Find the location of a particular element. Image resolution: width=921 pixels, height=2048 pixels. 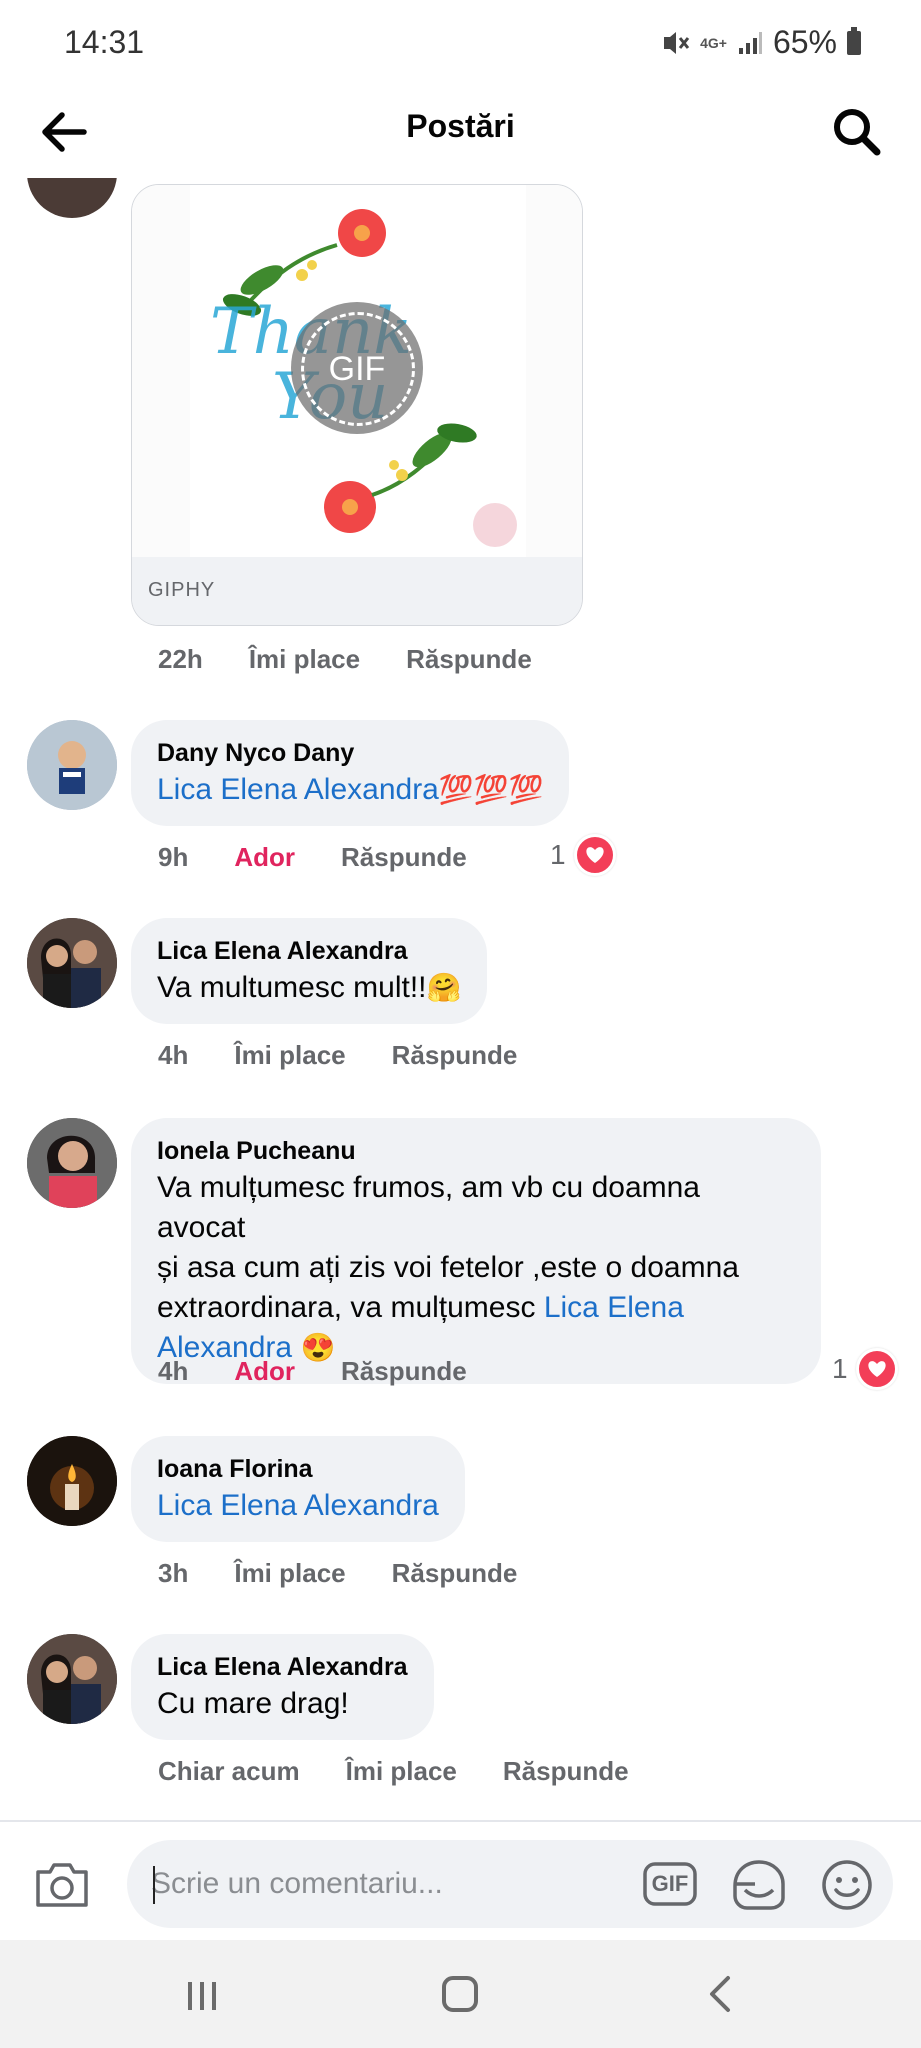

gif-badge-label: GIF is located at coordinates (357, 369).